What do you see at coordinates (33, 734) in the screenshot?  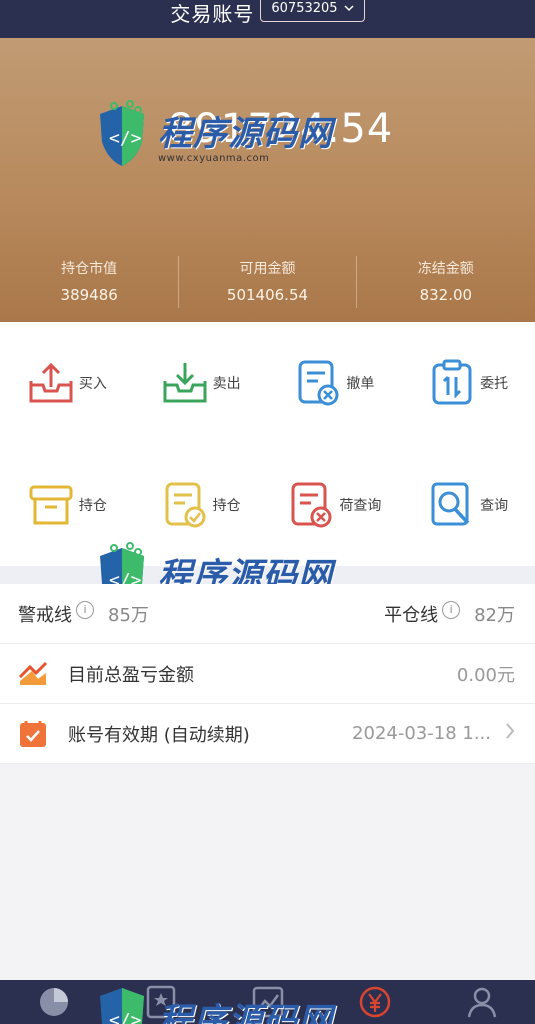 I see `calendar-check-icon` at bounding box center [33, 734].